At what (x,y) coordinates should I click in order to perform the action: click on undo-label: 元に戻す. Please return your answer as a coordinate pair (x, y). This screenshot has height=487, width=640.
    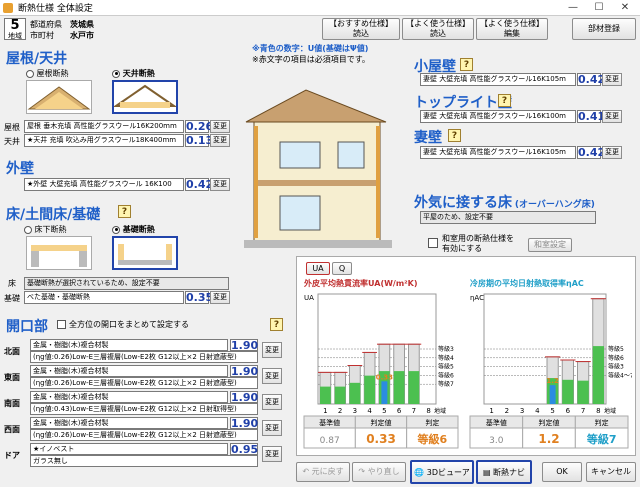
    Looking at the image, I should click on (327, 471).